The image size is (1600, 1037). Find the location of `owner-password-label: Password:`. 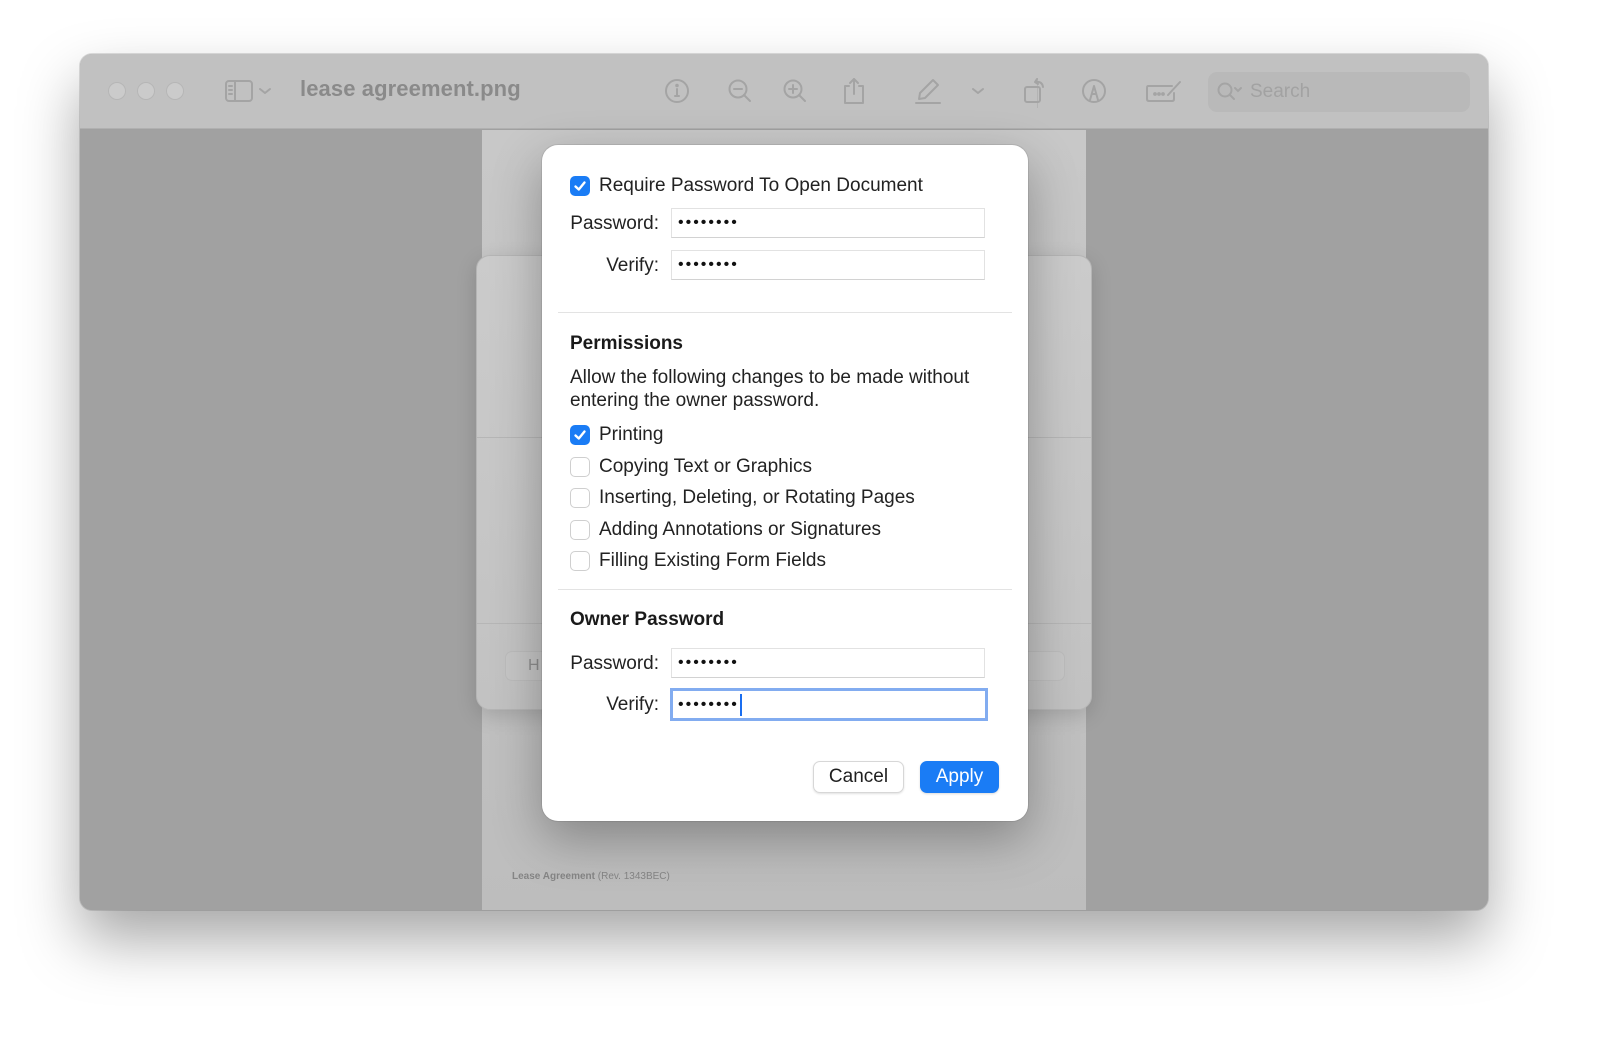

owner-password-label: Password: is located at coordinates (614, 663).